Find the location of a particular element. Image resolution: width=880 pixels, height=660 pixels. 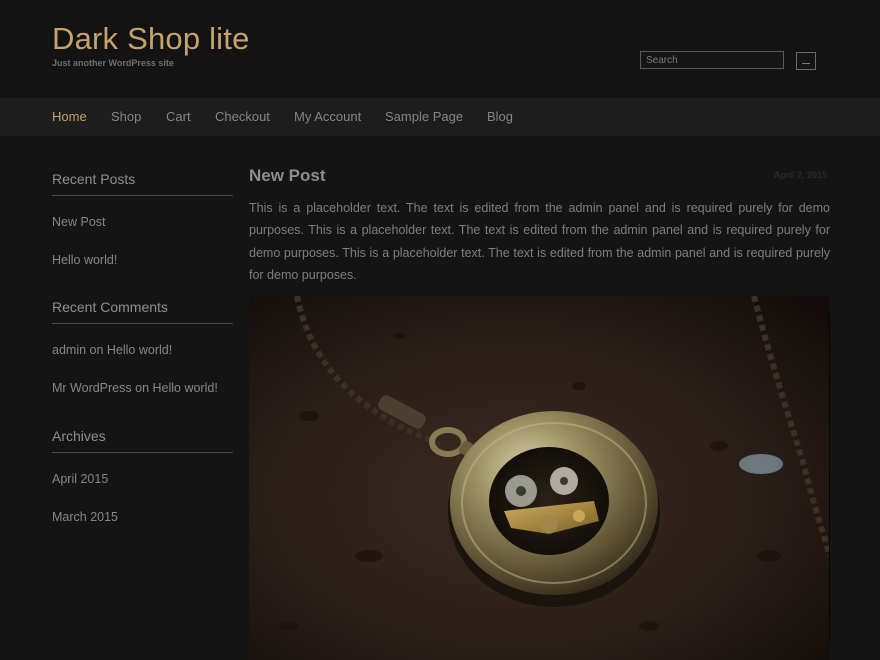

archives-title: Archives is located at coordinates (79, 436).